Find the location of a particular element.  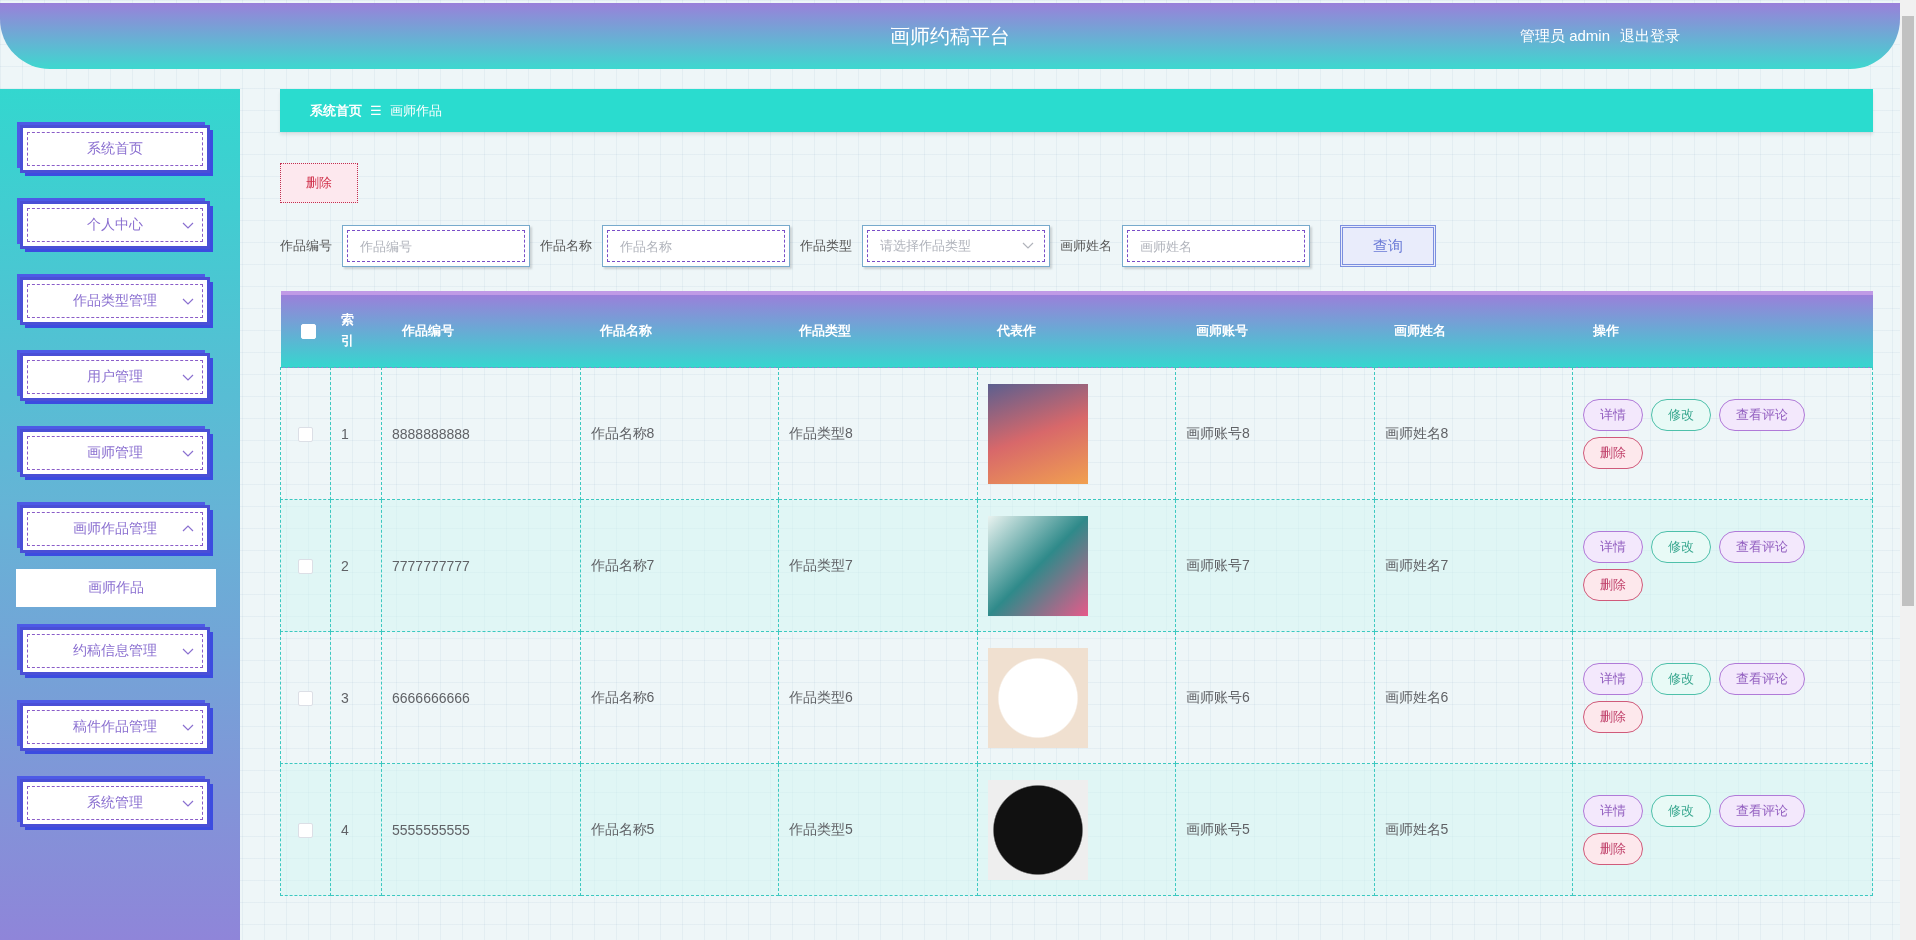

filter-label: 作品名称 is located at coordinates (566, 246).